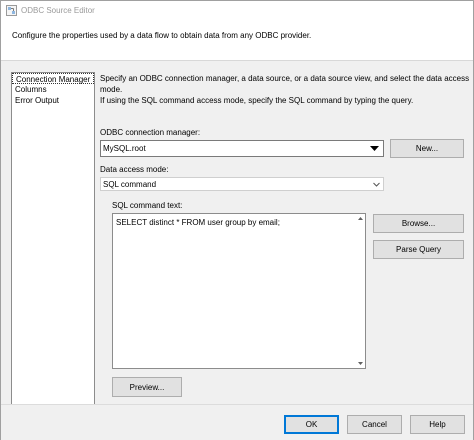  What do you see at coordinates (124, 148) in the screenshot?
I see `connection-manager-value: MySQL.root` at bounding box center [124, 148].